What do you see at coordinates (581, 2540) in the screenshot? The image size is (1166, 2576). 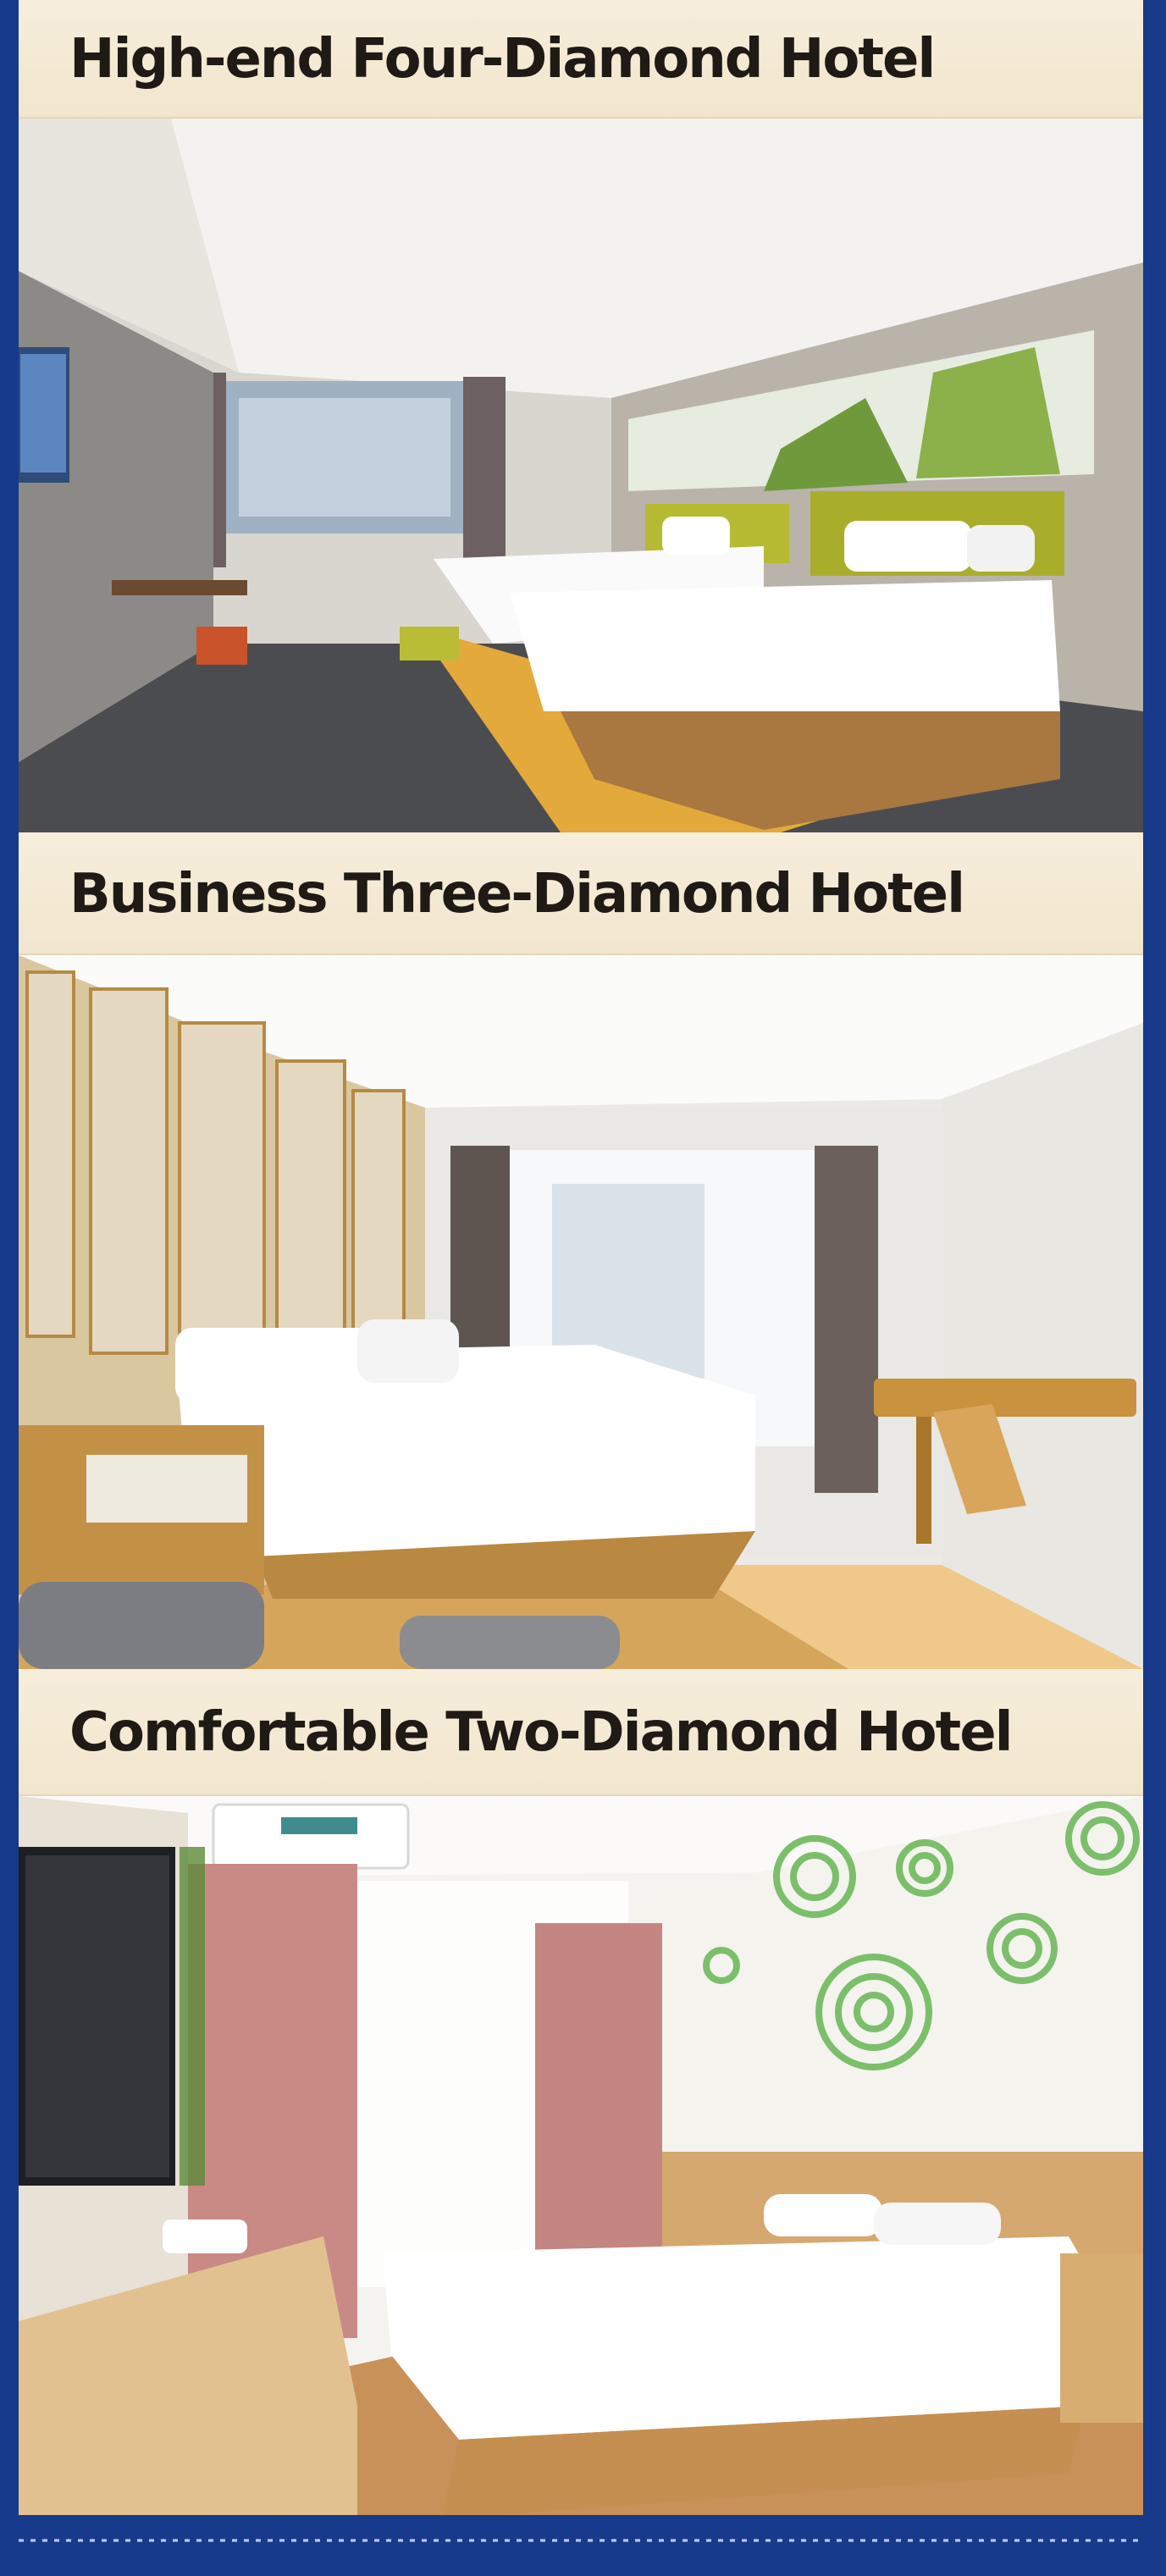 I see `decorative-dotted-line` at bounding box center [581, 2540].